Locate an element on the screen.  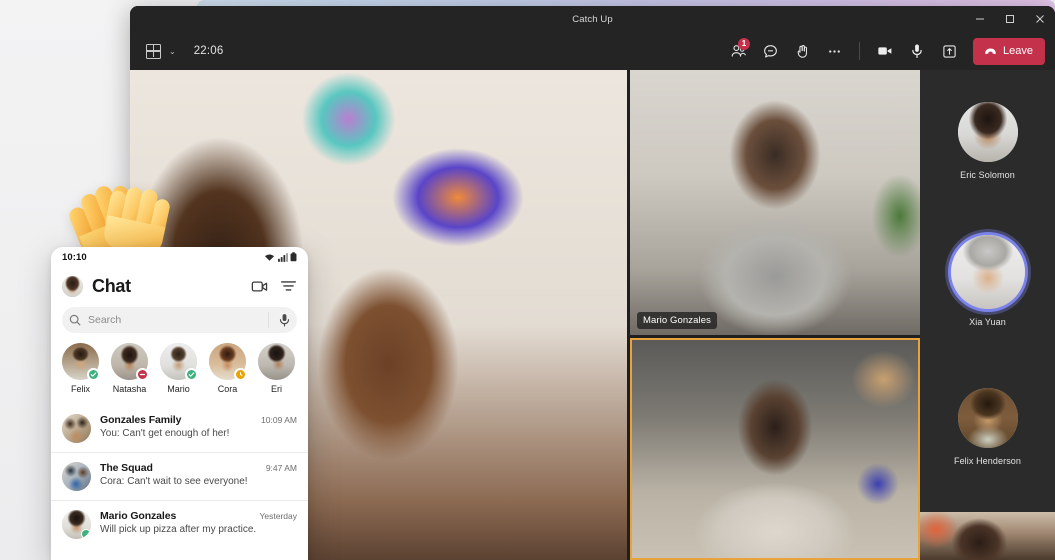
person-name: Cora is located at coordinates (227, 389).